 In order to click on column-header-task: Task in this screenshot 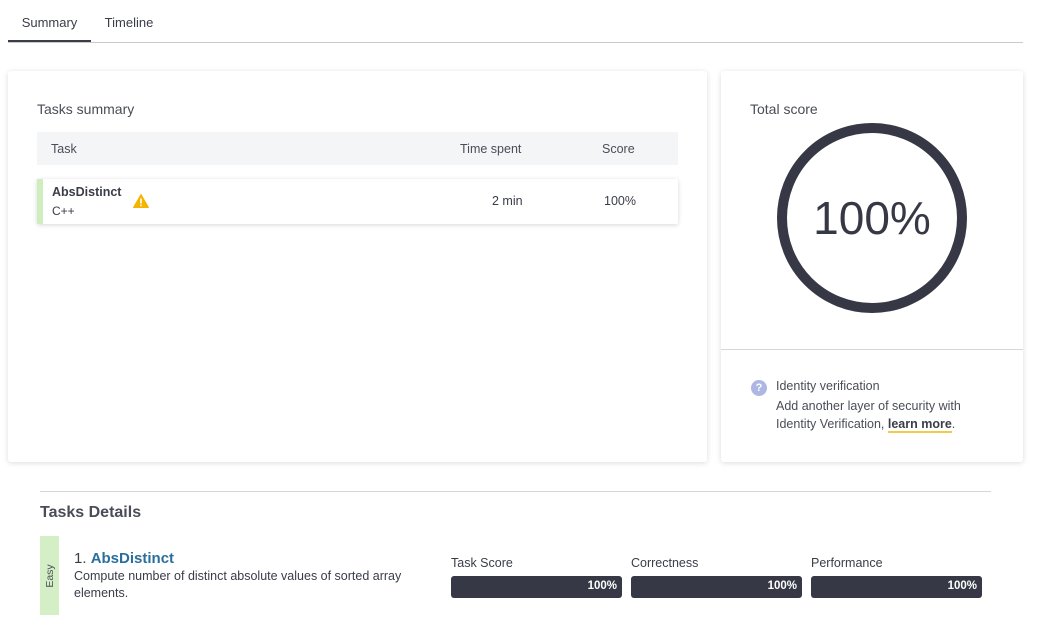, I will do `click(64, 149)`.